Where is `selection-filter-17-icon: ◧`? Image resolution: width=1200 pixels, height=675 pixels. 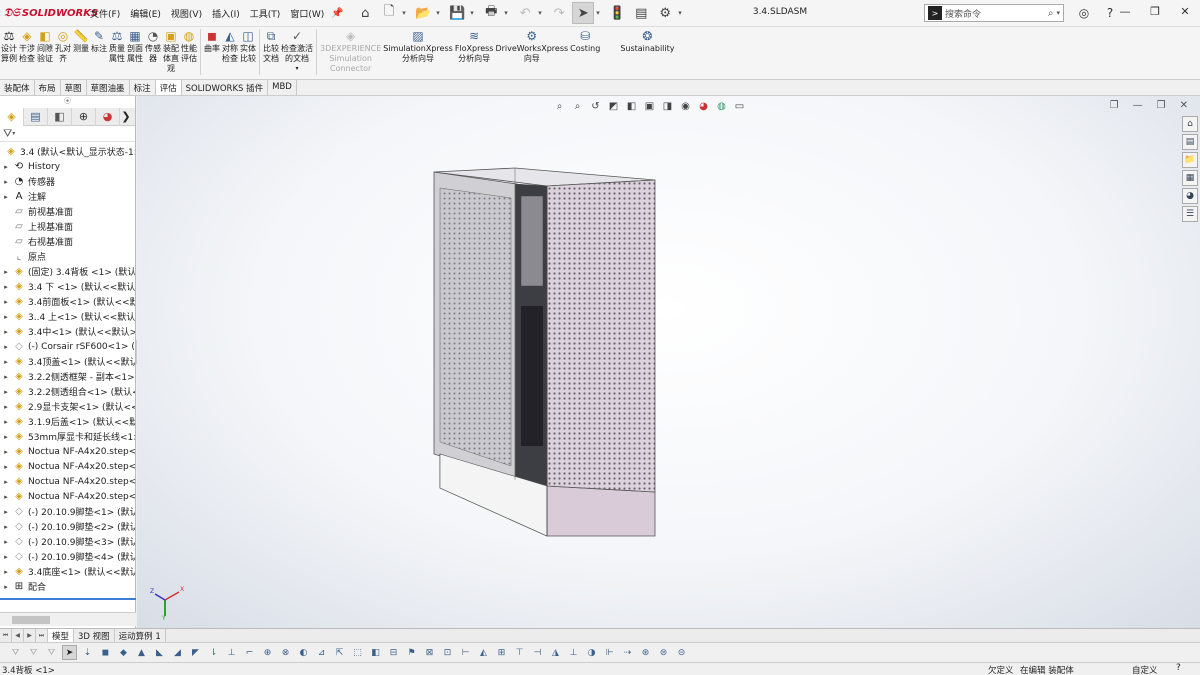
selection-filter-17-icon: ◧ is located at coordinates (375, 652).